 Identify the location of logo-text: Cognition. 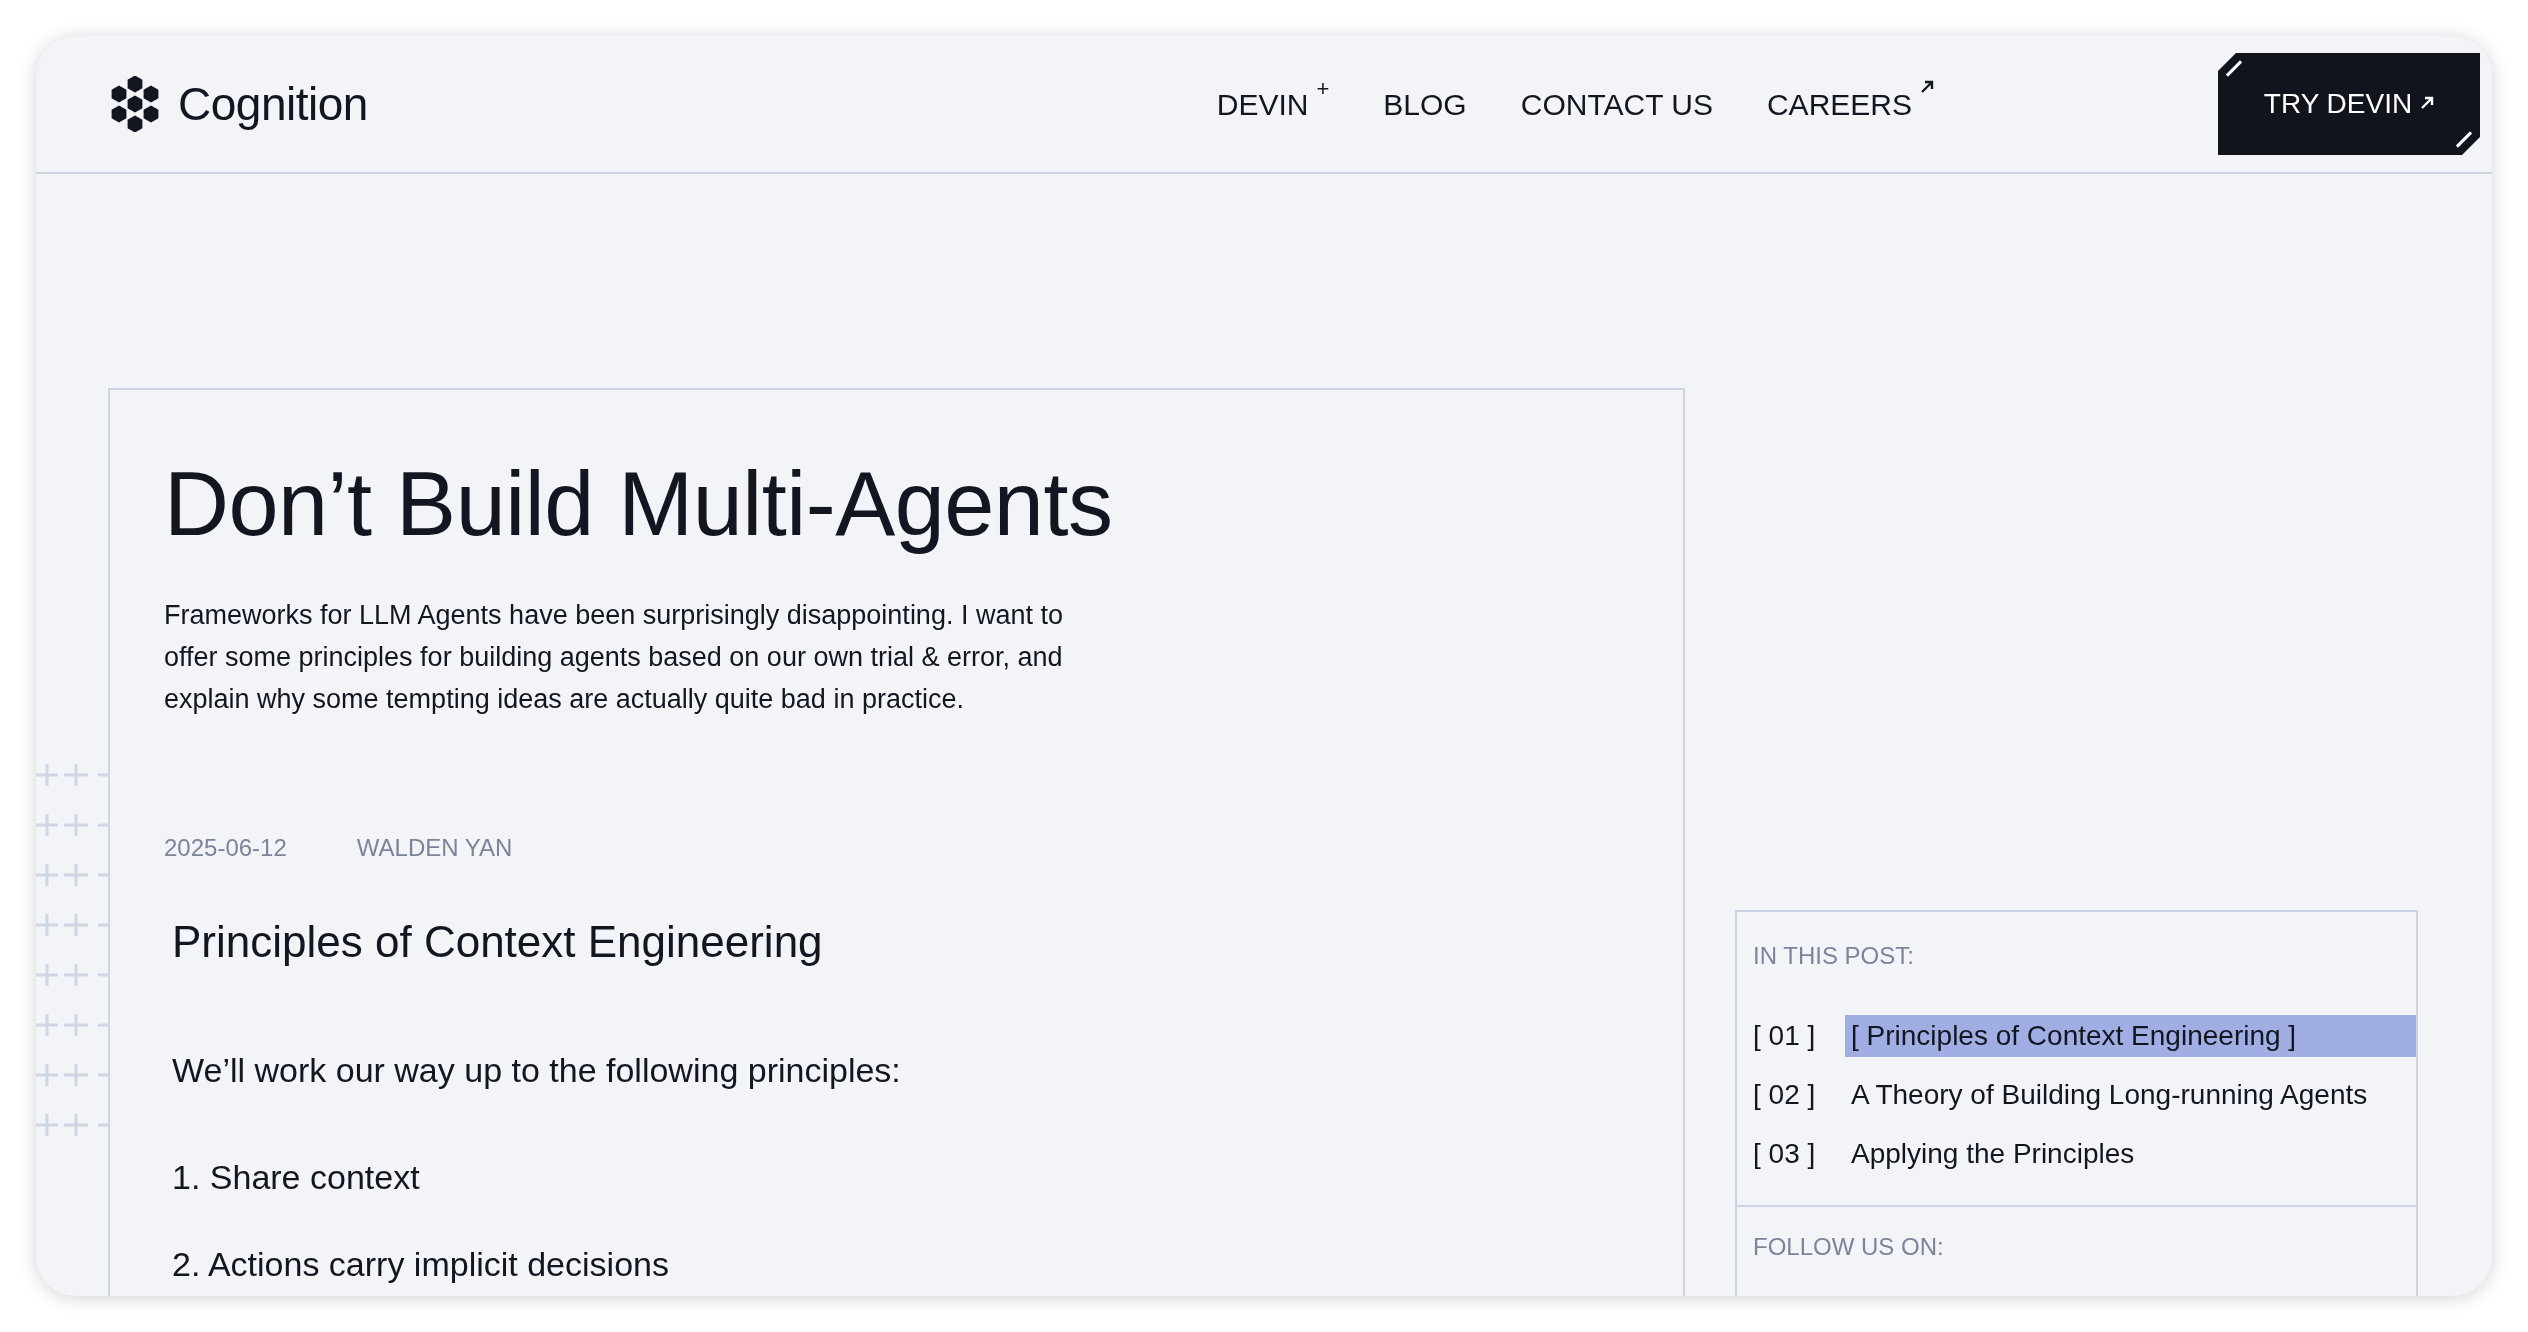
(273, 104).